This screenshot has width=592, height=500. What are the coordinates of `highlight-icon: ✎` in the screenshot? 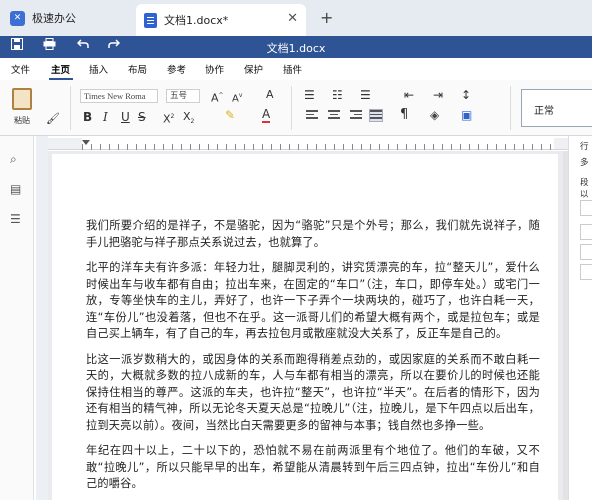 It's located at (230, 115).